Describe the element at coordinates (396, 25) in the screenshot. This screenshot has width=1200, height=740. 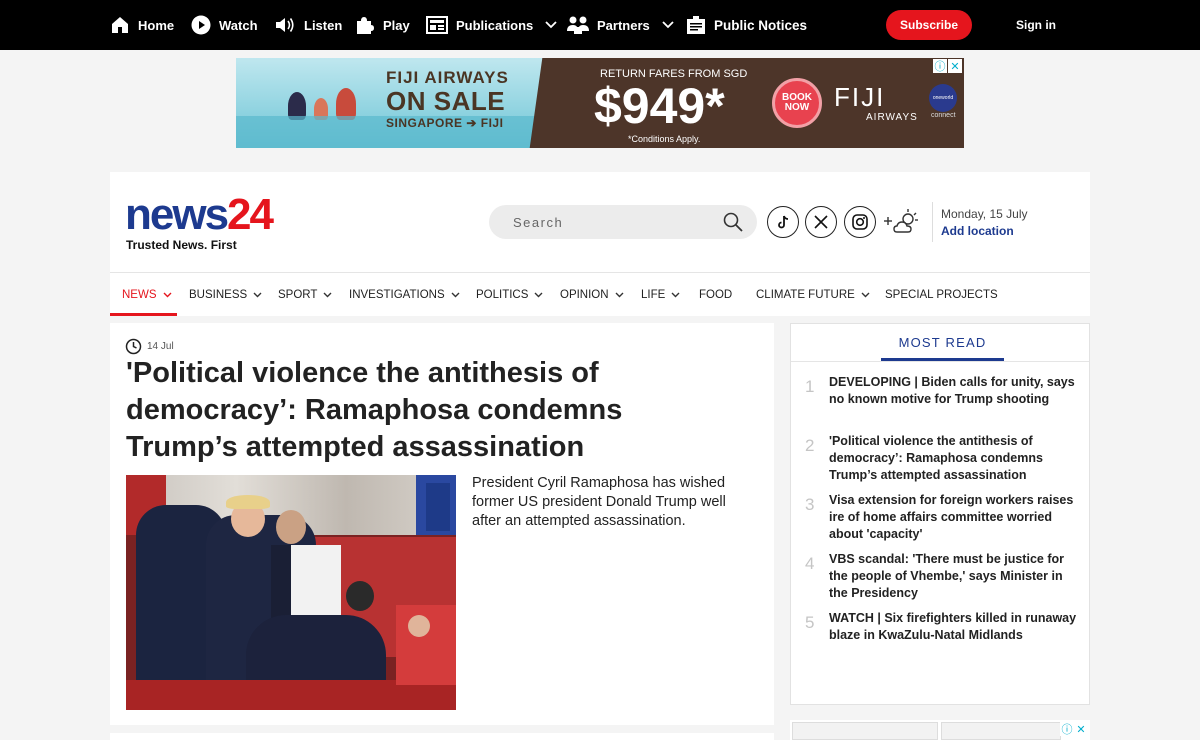
I see `play-label: Play` at that location.